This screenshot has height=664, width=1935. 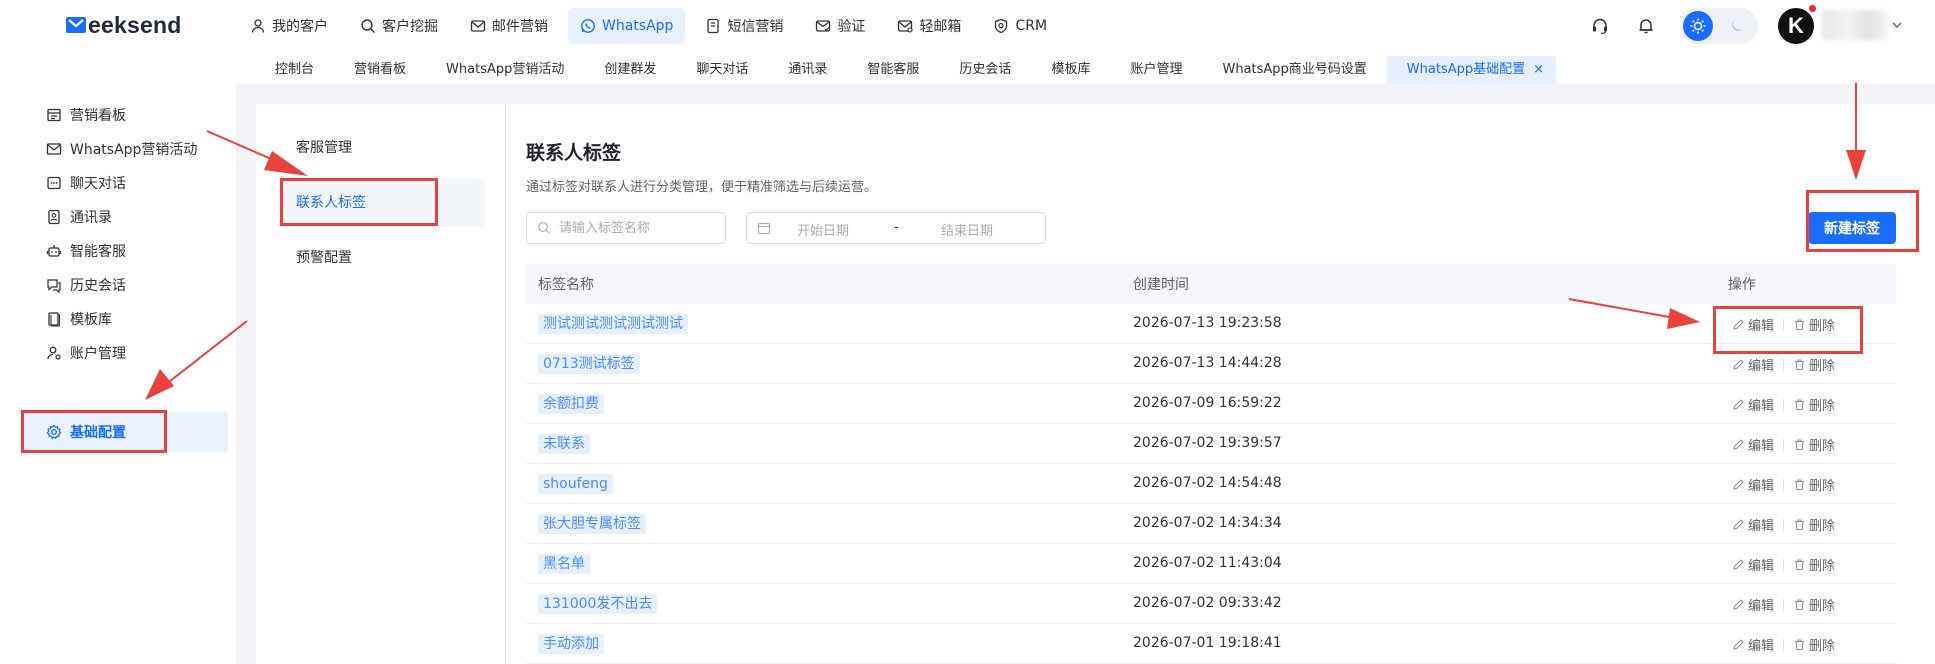 What do you see at coordinates (929, 26) in the screenshot?
I see `topnav-light-mailbox: 轻邮箱` at bounding box center [929, 26].